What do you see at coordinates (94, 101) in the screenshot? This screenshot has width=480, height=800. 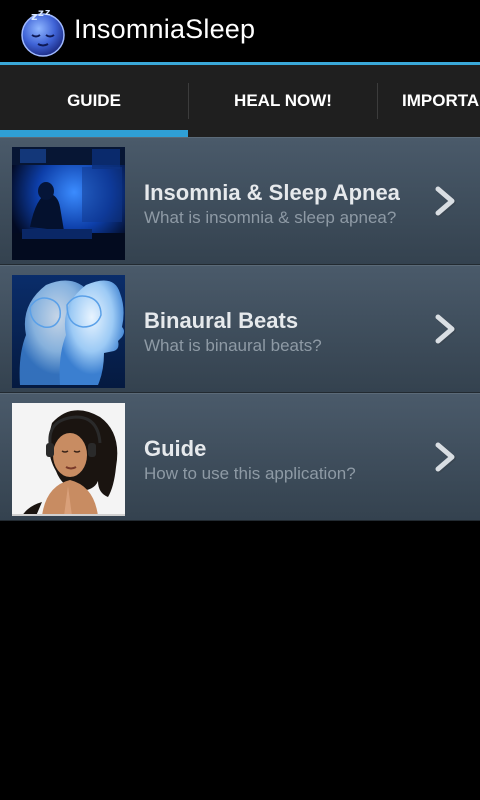 I see `tab-guide: GUIDE` at bounding box center [94, 101].